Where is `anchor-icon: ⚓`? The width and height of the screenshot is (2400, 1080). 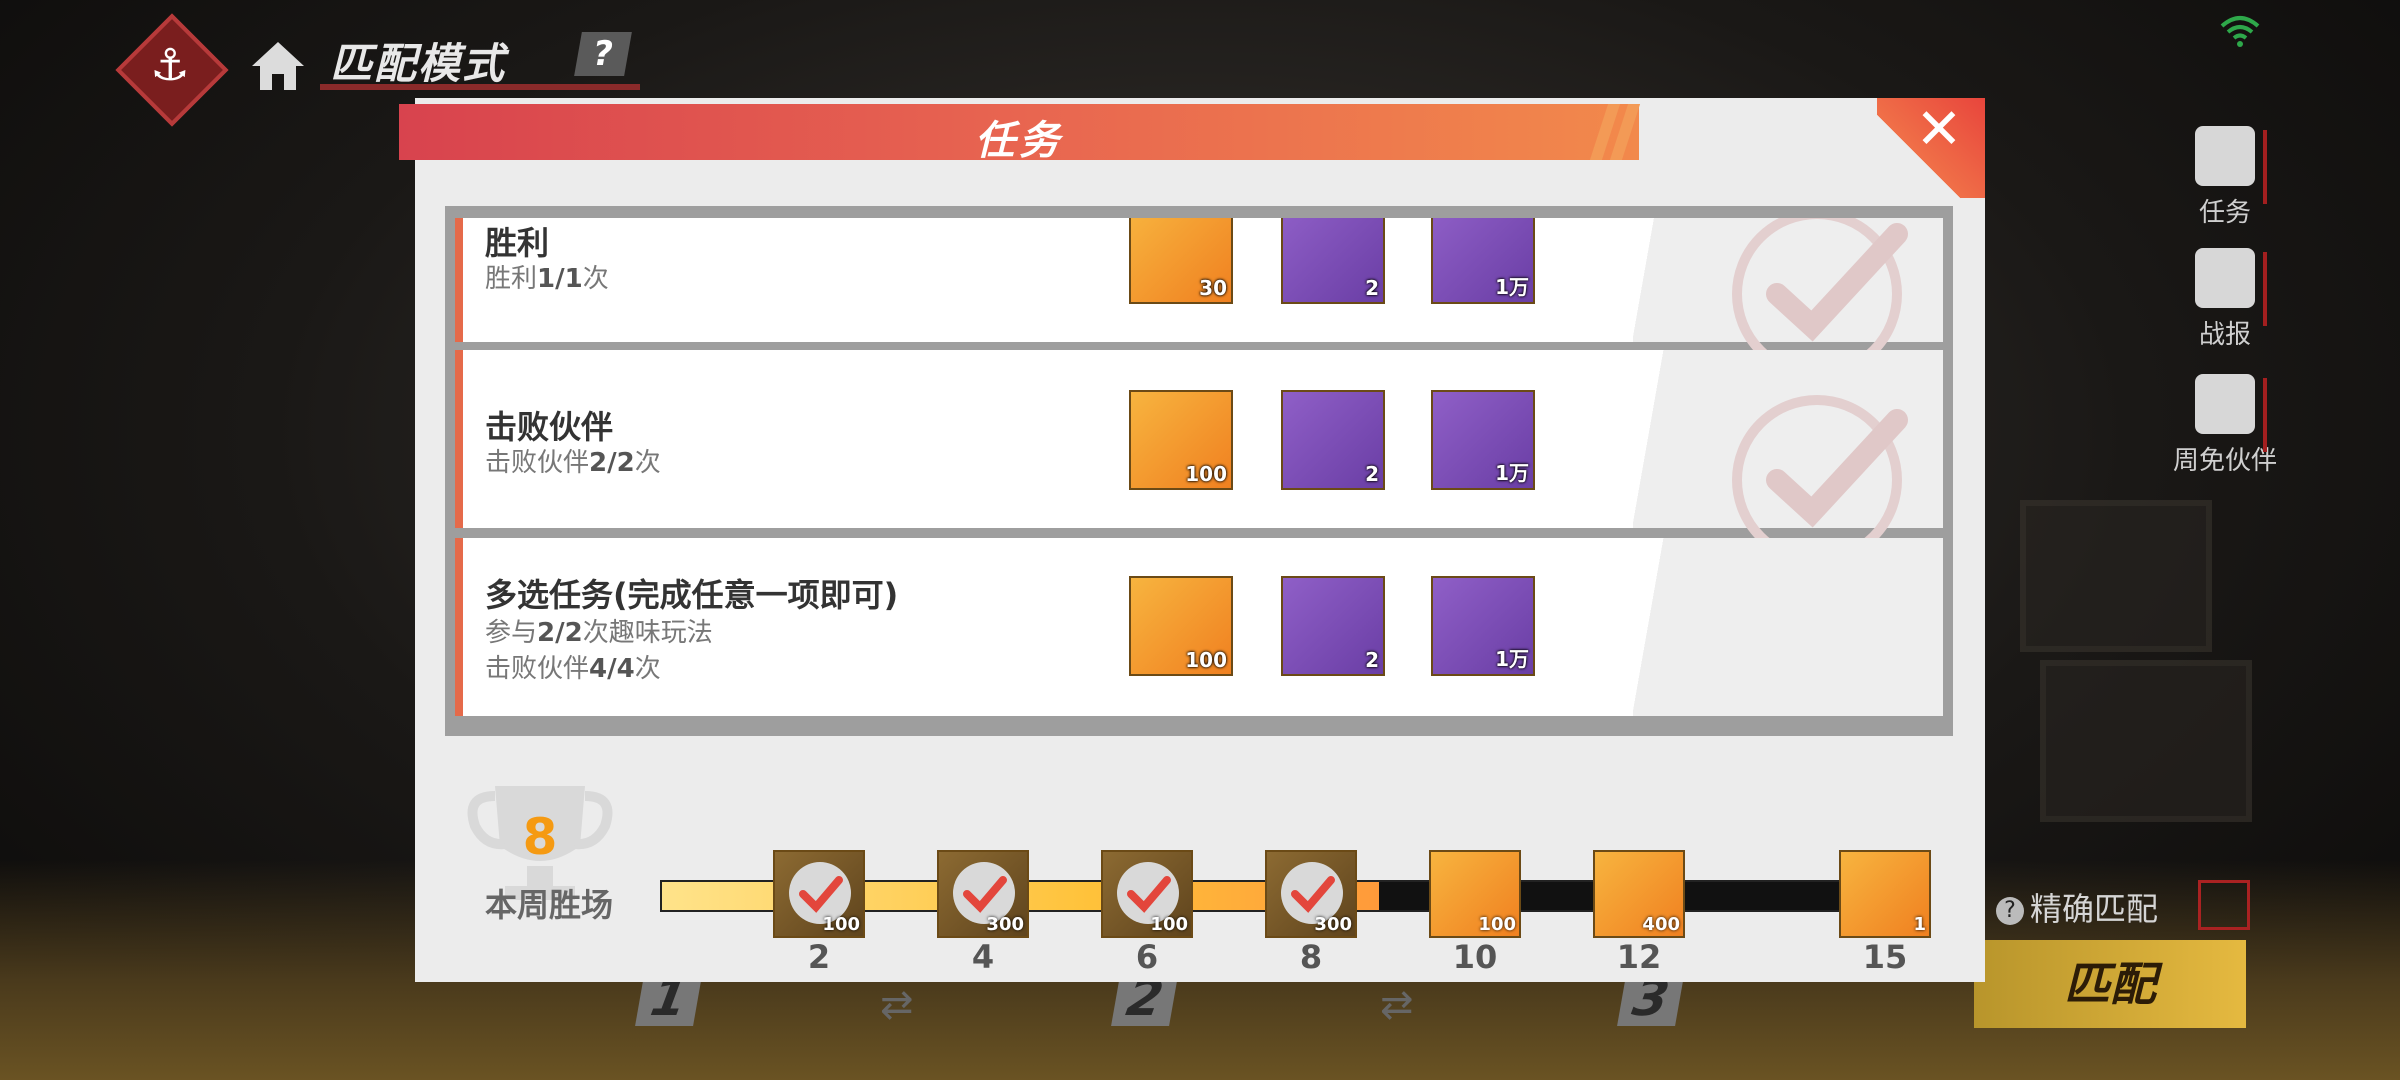
anchor-icon: ⚓ is located at coordinates (170, 65).